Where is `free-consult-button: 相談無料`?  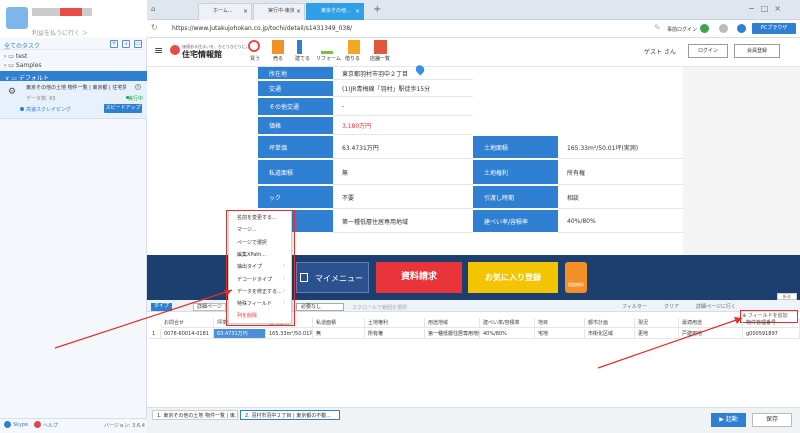
free-consult-button: 相談無料 is located at coordinates (576, 277).